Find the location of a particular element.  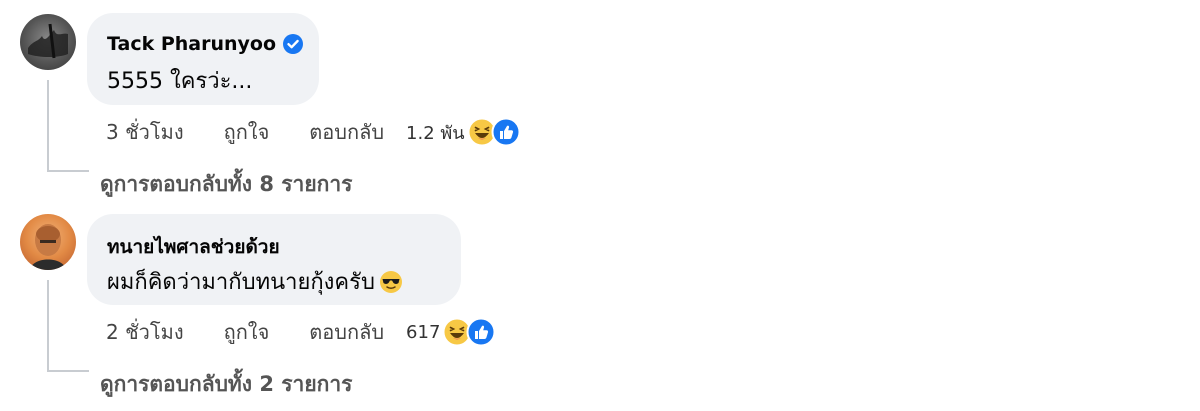

reaction-count: 617 is located at coordinates (423, 332).